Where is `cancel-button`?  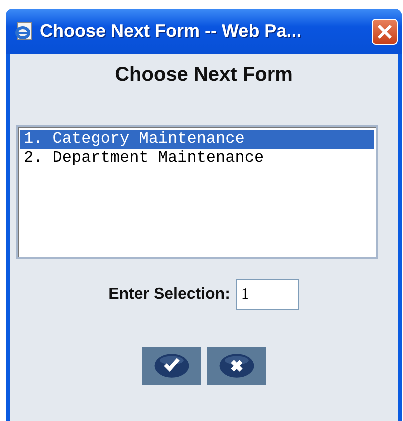 cancel-button is located at coordinates (236, 366).